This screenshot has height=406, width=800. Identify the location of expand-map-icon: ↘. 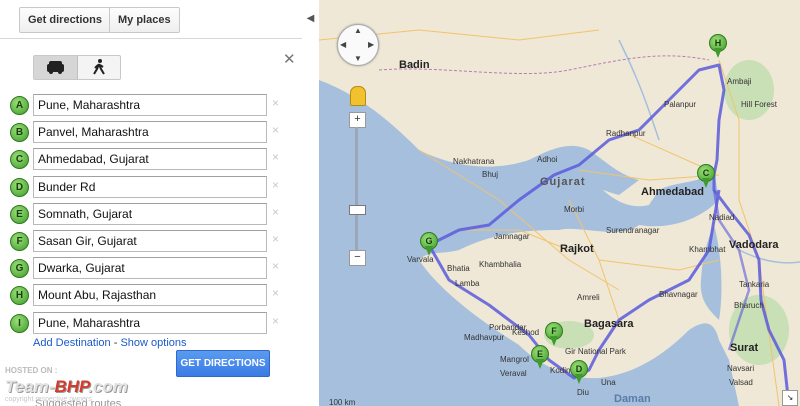
(790, 398).